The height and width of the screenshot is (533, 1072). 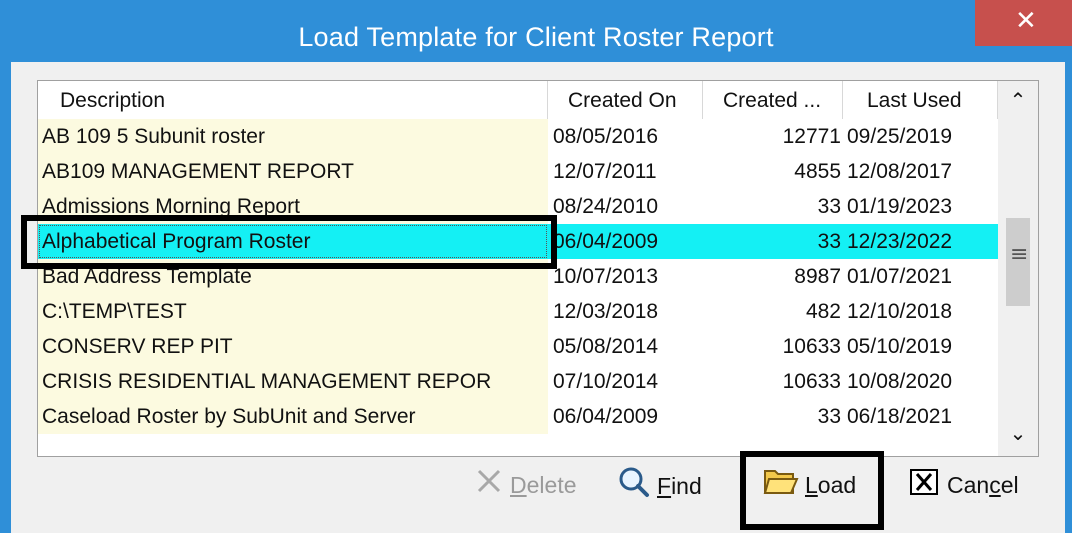 I want to click on cell-description: Caseload Roster by SubUnit and Server, so click(x=293, y=416).